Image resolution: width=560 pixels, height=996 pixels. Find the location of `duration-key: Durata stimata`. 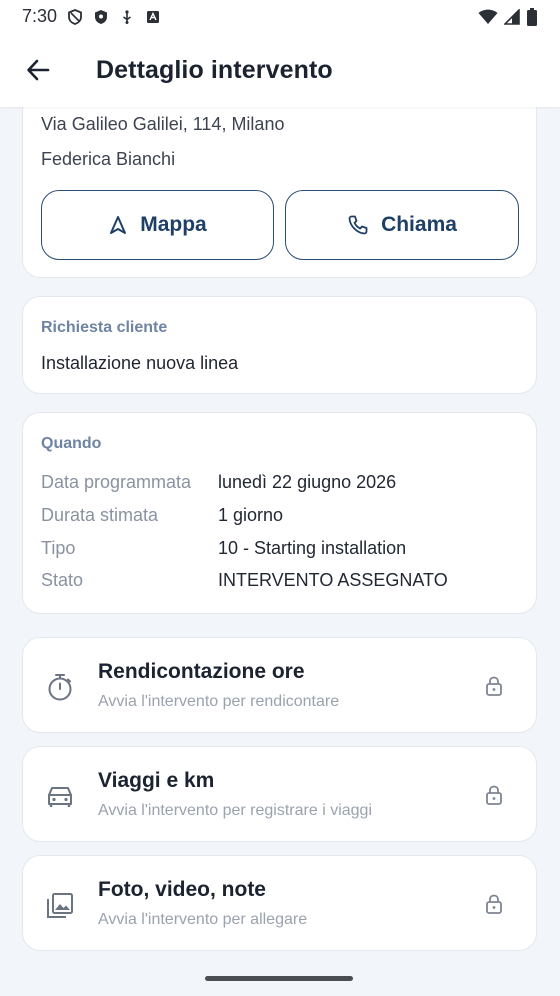

duration-key: Durata stimata is located at coordinates (100, 515).